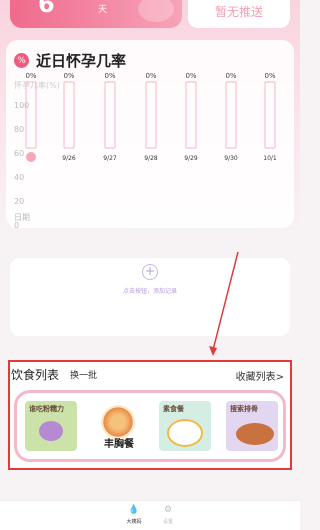  What do you see at coordinates (167, 522) in the screenshot?
I see `nav-label: 设置` at bounding box center [167, 522].